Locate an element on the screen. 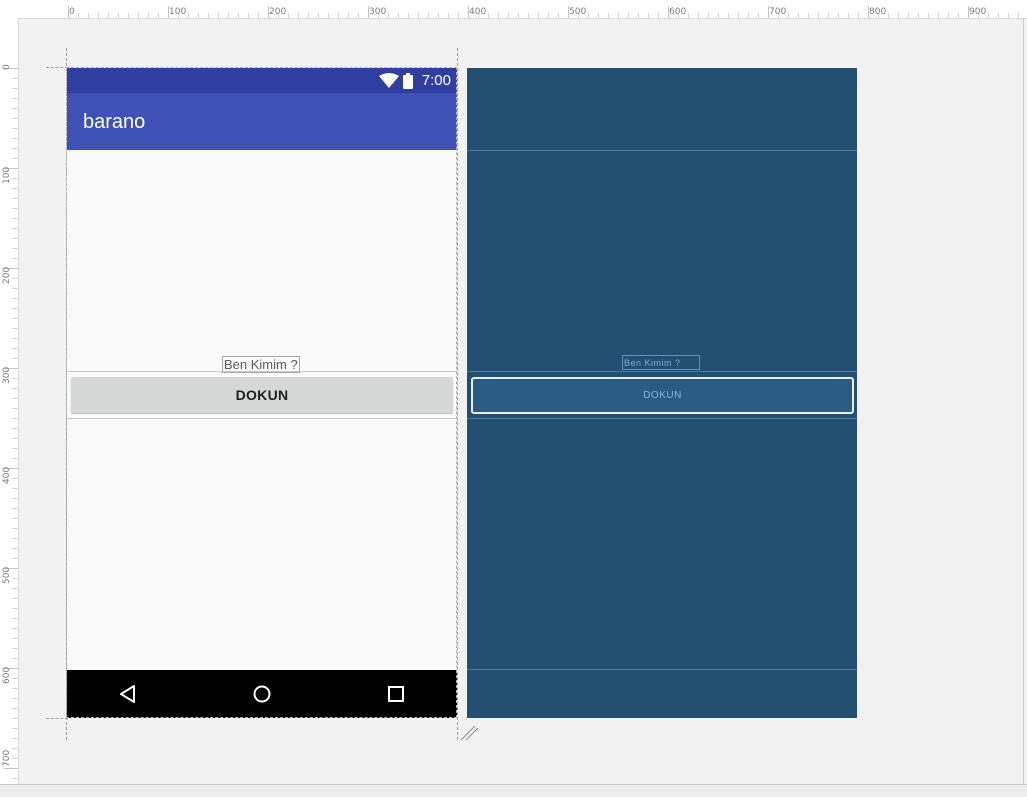  ruler-top-label: 900 is located at coordinates (978, 12).